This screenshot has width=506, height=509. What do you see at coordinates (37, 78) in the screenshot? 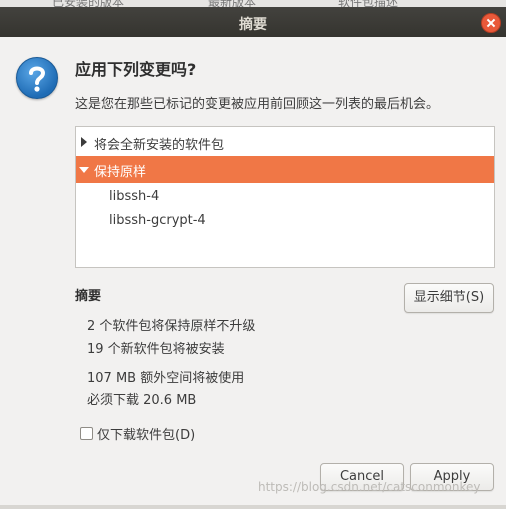
I see `question-icon` at bounding box center [37, 78].